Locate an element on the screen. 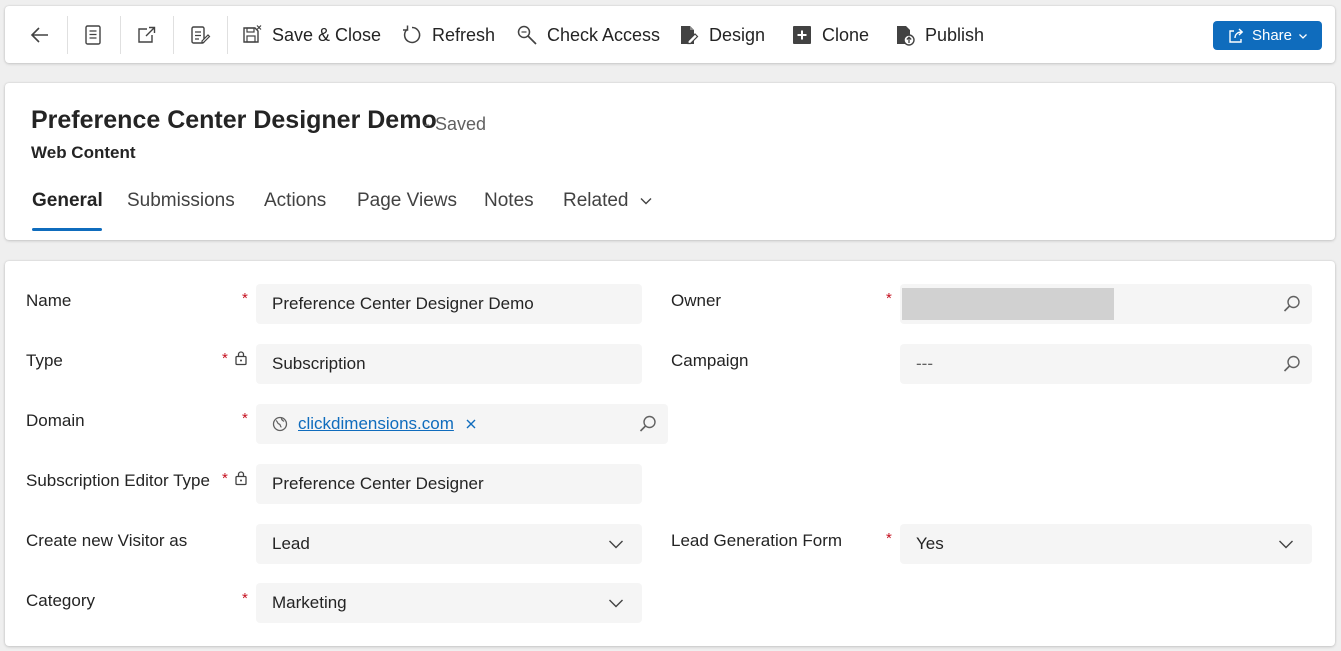  create-new-visitor-as-label: Create new Visitor as is located at coordinates (107, 540).